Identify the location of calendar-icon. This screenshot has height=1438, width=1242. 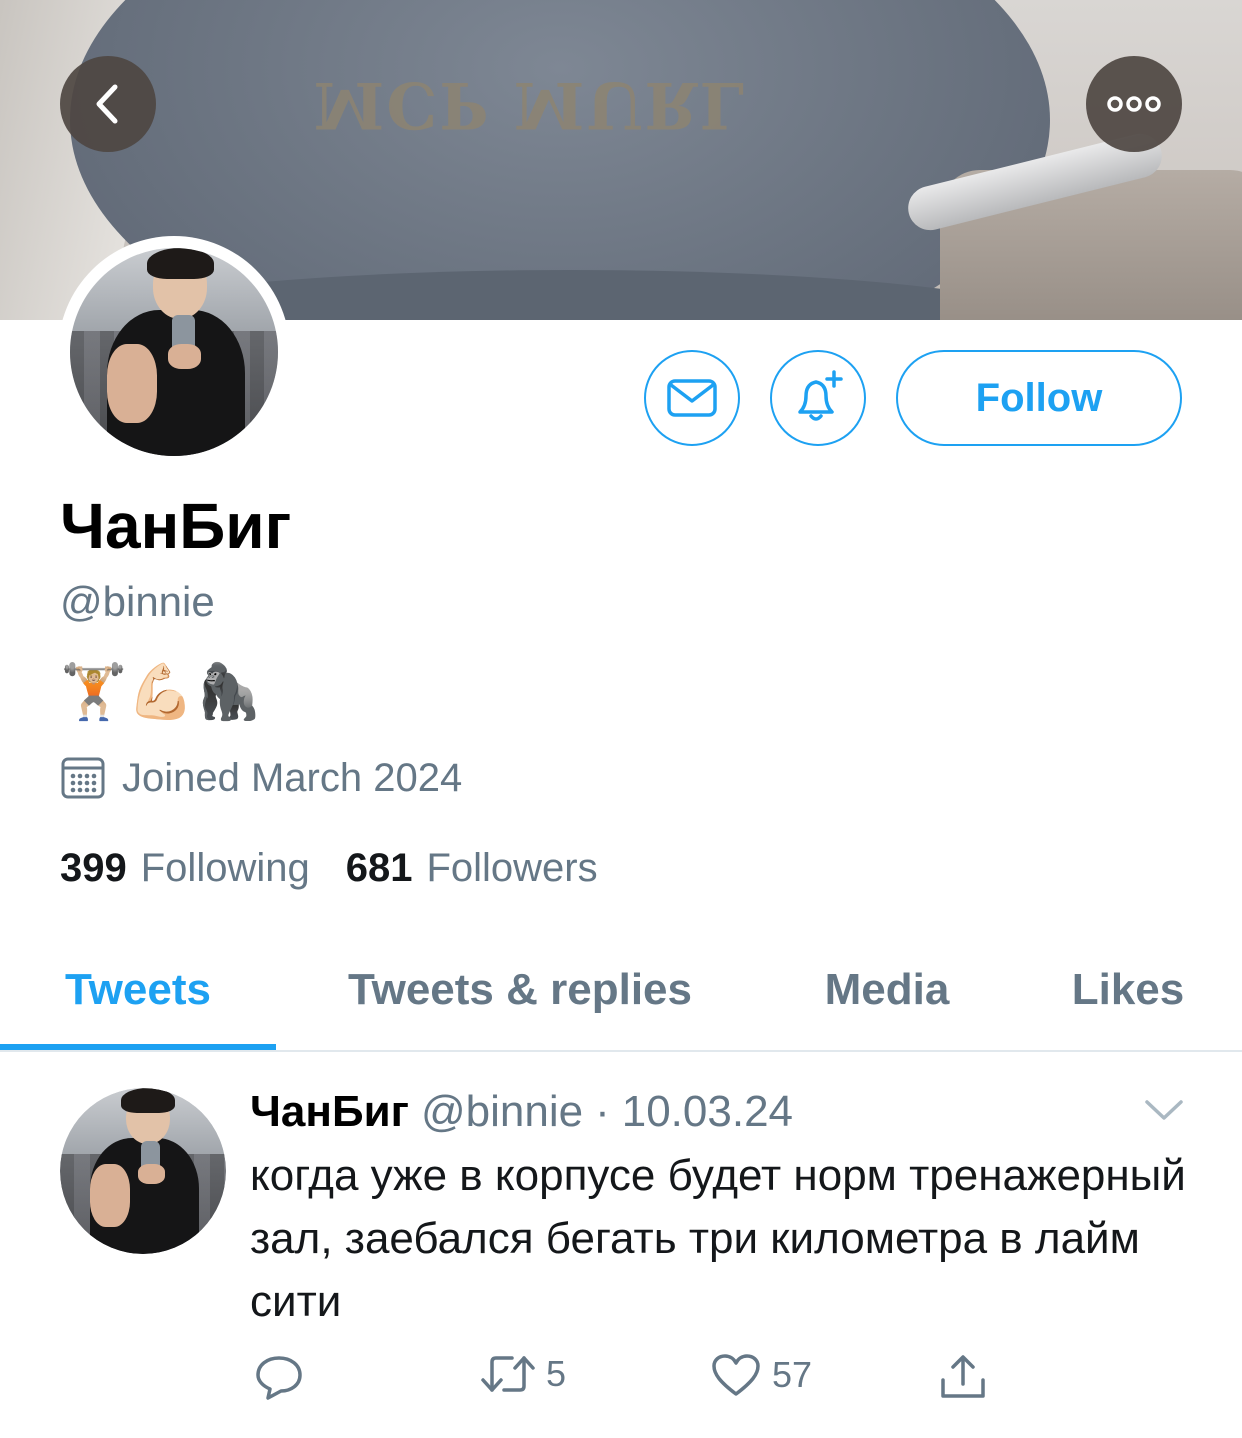
(83, 778).